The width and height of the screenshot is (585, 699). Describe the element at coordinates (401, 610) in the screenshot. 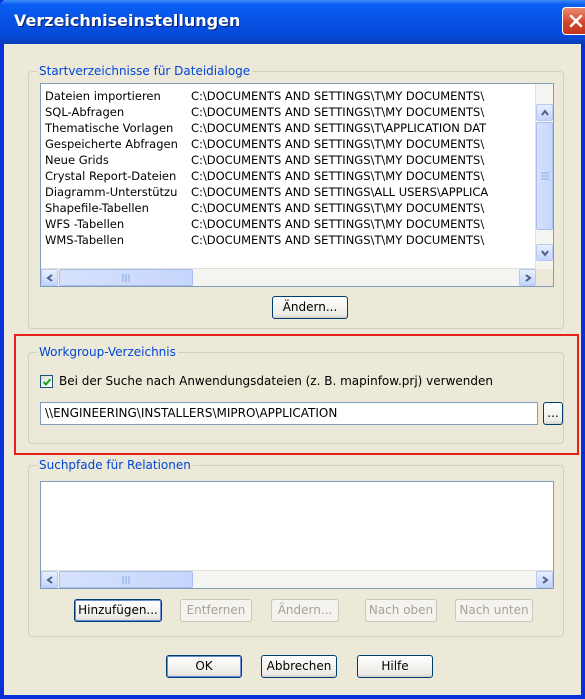

I see `move-up-button: Nach oben` at that location.